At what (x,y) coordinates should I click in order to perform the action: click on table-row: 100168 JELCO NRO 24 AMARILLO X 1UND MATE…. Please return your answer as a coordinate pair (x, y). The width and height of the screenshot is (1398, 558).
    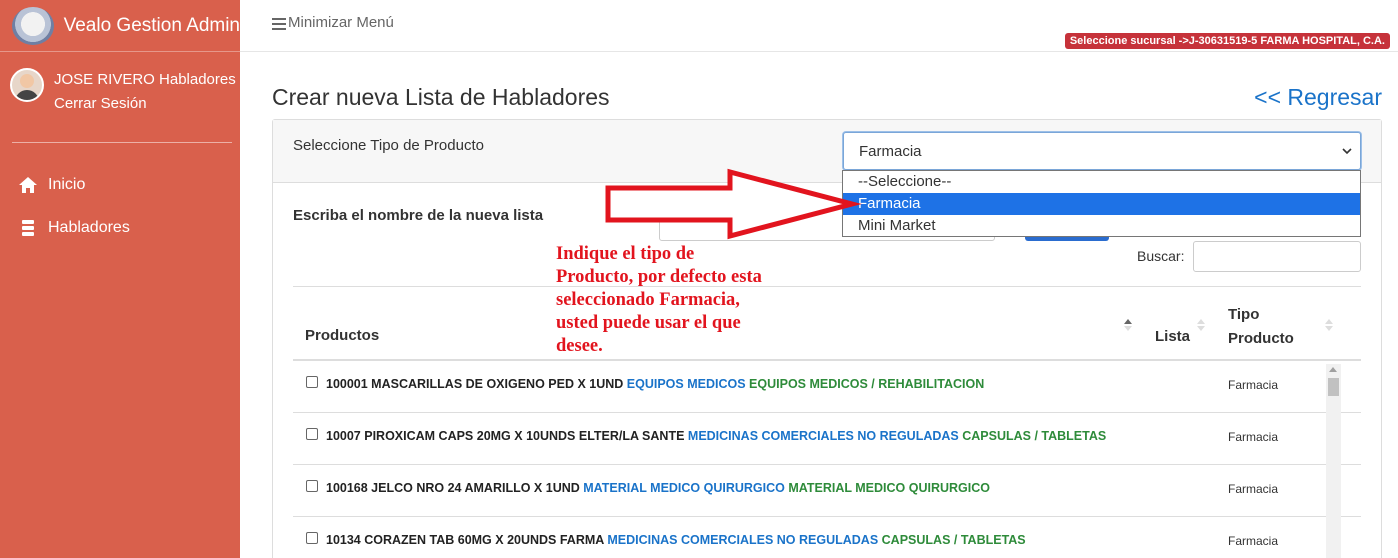
    Looking at the image, I should click on (827, 491).